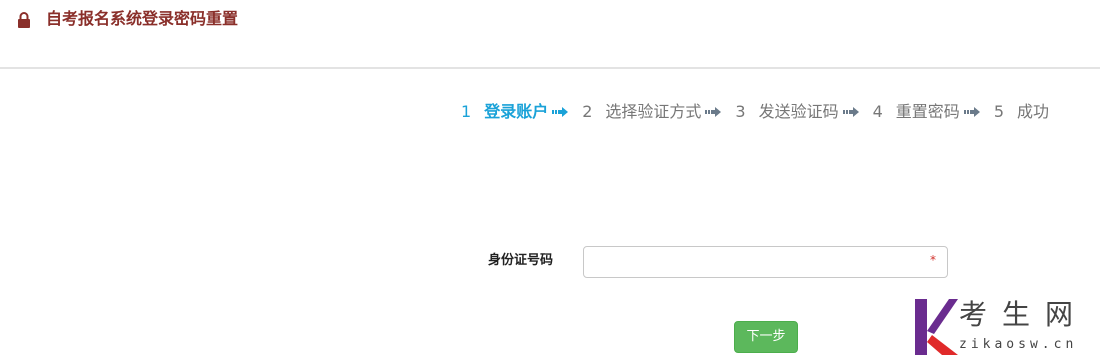  What do you see at coordinates (936, 327) in the screenshot?
I see `k-logo-icon` at bounding box center [936, 327].